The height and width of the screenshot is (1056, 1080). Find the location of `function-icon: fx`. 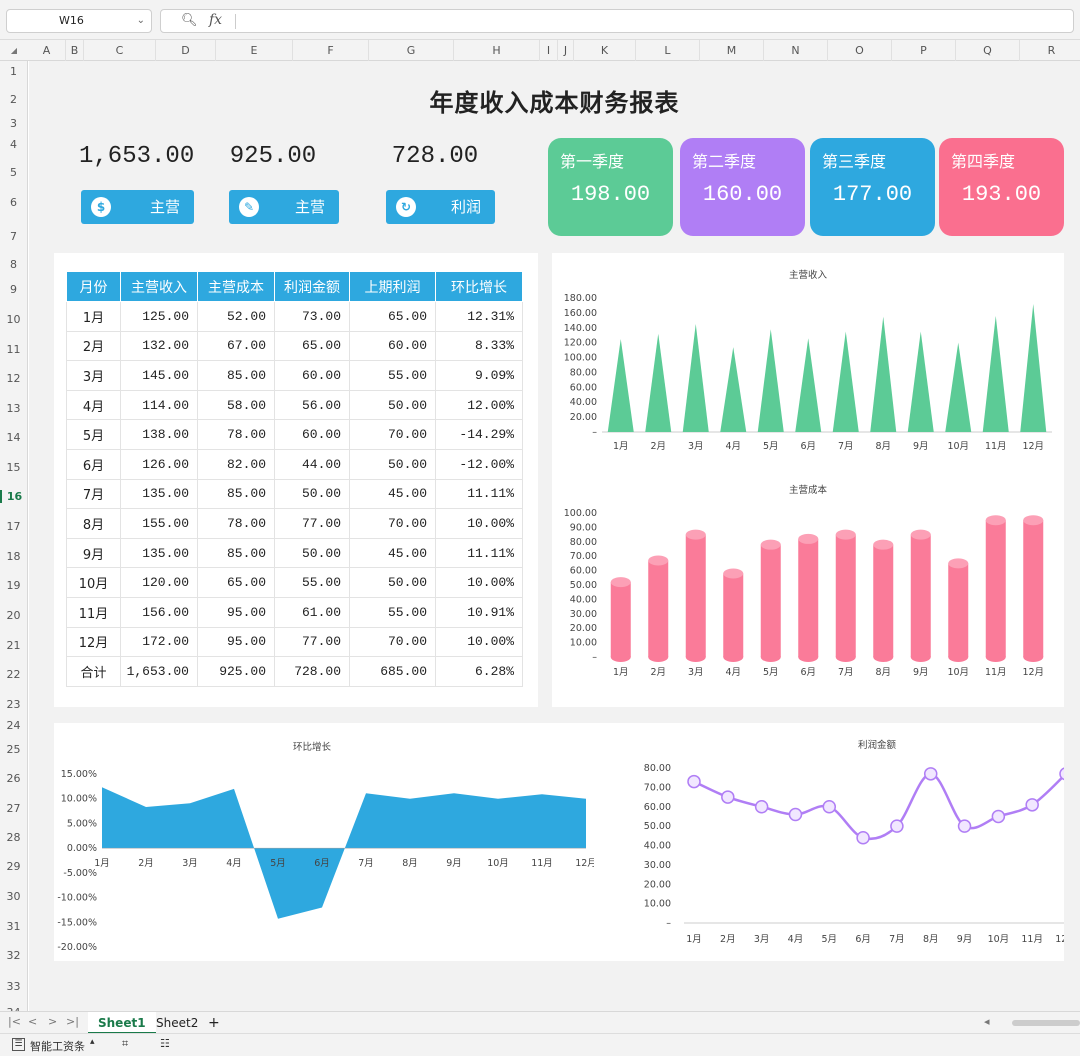

function-icon: fx is located at coordinates (215, 20).